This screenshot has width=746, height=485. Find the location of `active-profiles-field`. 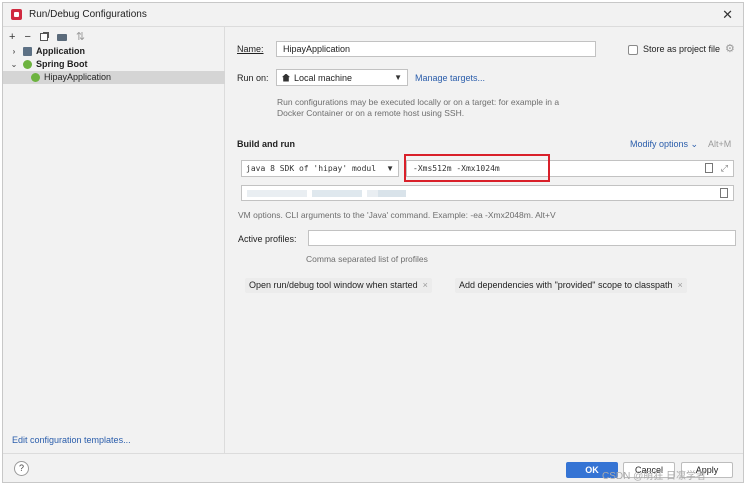

active-profiles-field is located at coordinates (522, 238).